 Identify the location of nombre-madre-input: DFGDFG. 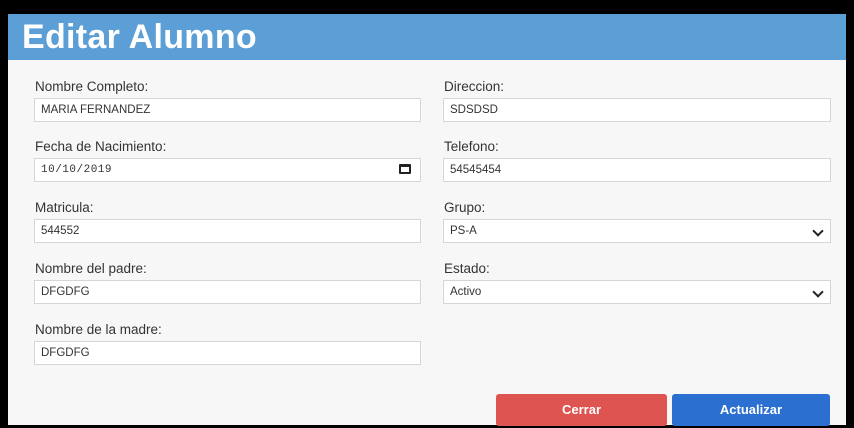
(227, 353).